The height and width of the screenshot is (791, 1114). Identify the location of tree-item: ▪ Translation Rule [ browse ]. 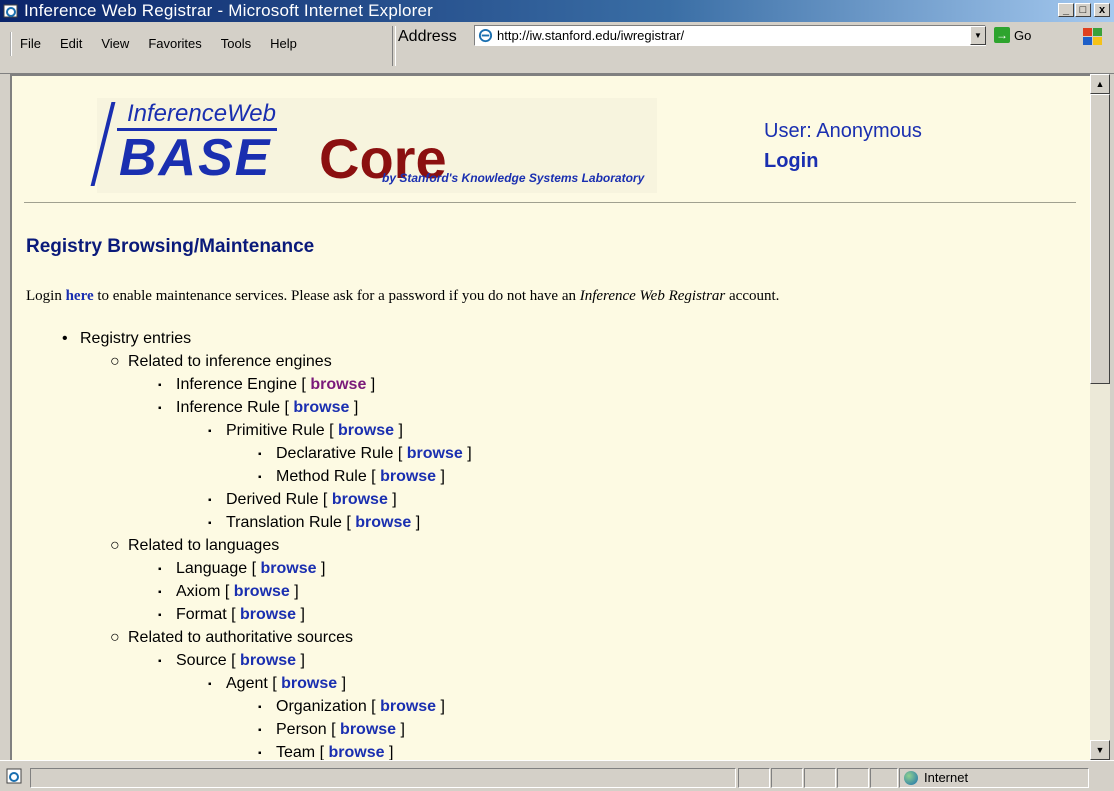
(314, 523).